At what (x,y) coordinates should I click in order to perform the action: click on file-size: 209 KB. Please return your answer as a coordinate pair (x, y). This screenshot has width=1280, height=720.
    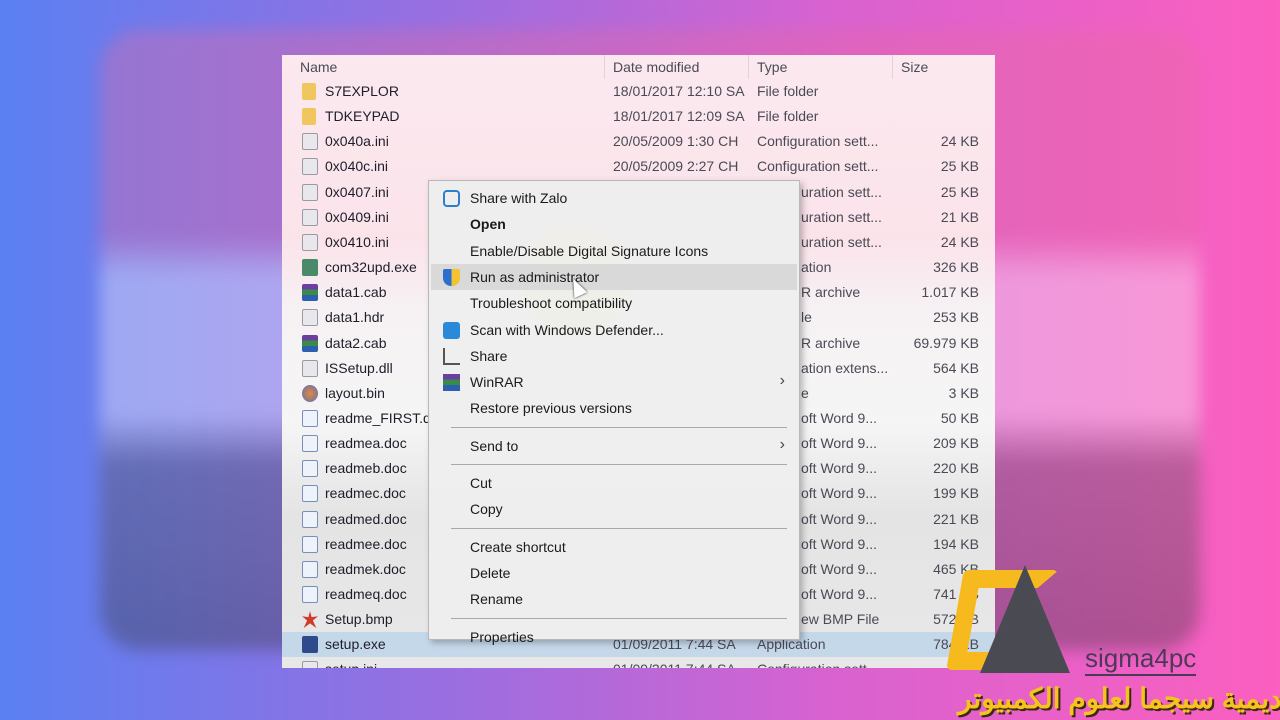
    Looking at the image, I should click on (956, 443).